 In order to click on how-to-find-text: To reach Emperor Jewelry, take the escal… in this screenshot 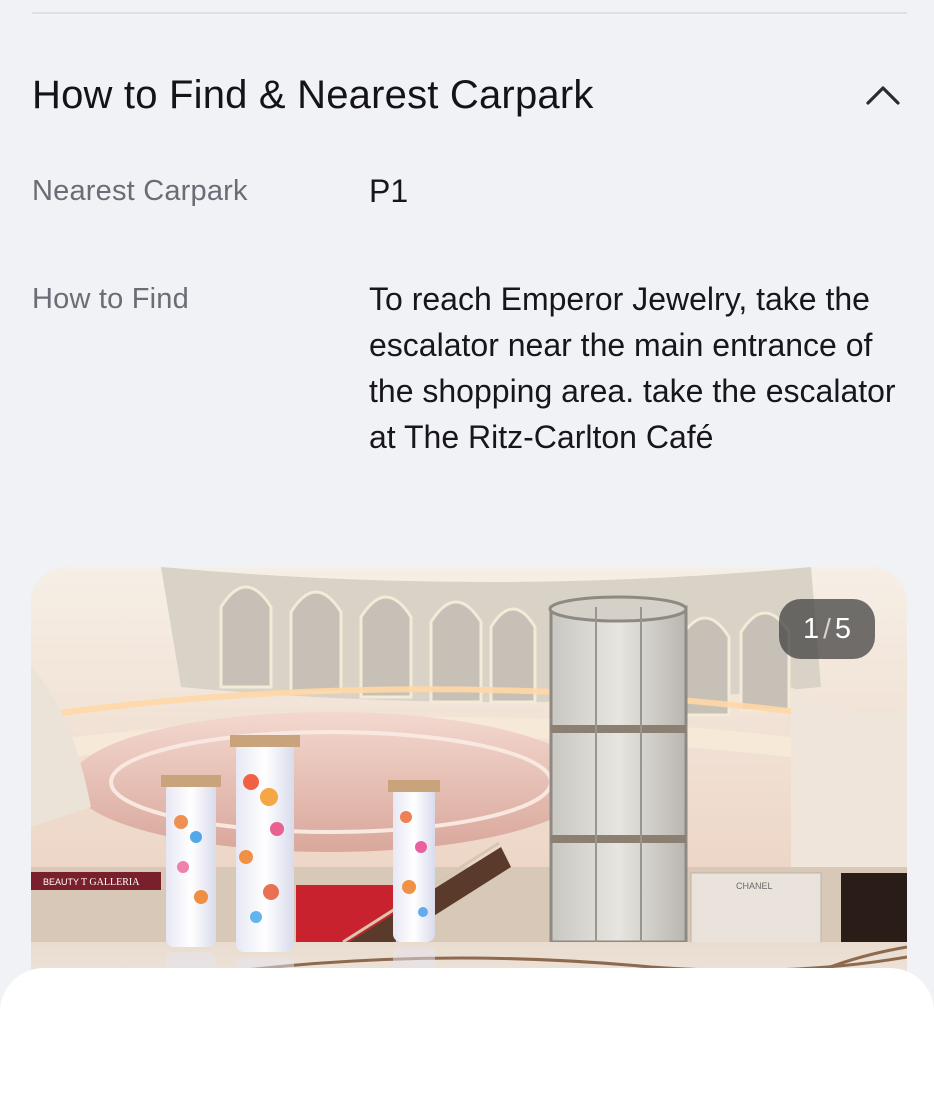, I will do `click(632, 368)`.